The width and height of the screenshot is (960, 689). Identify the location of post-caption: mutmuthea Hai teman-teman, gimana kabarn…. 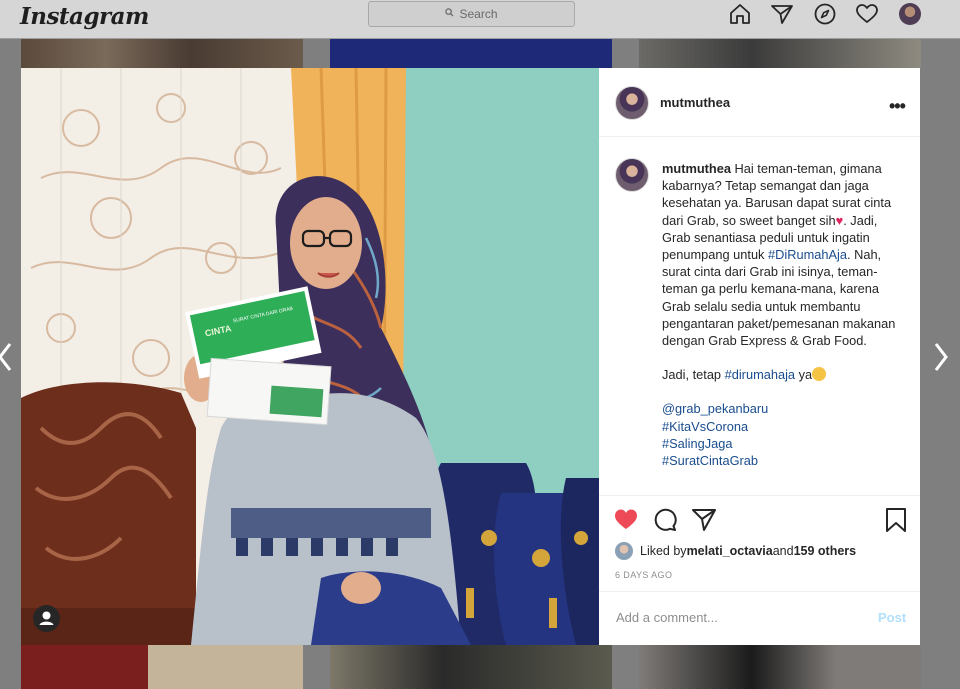
(784, 314).